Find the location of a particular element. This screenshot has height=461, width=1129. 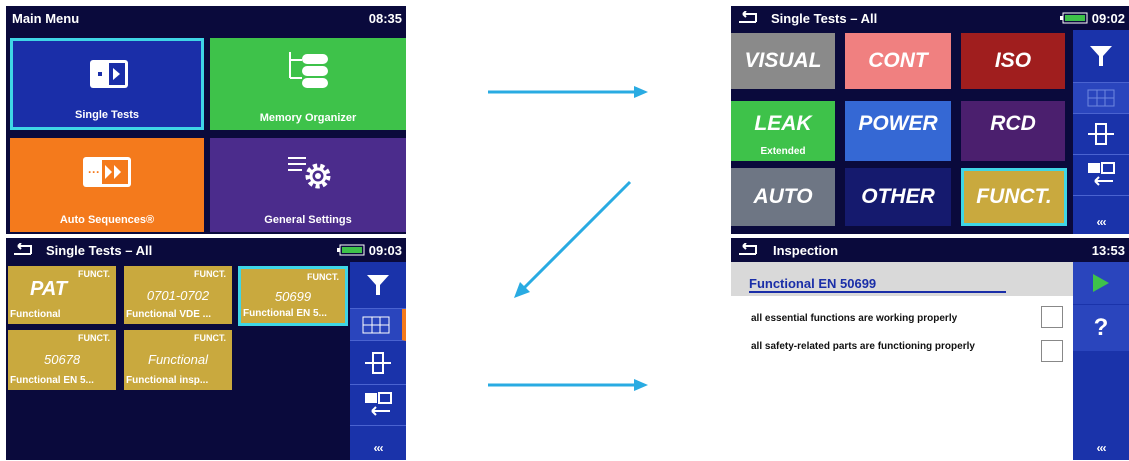

group-tile-funct: FUNCT. is located at coordinates (1014, 197).